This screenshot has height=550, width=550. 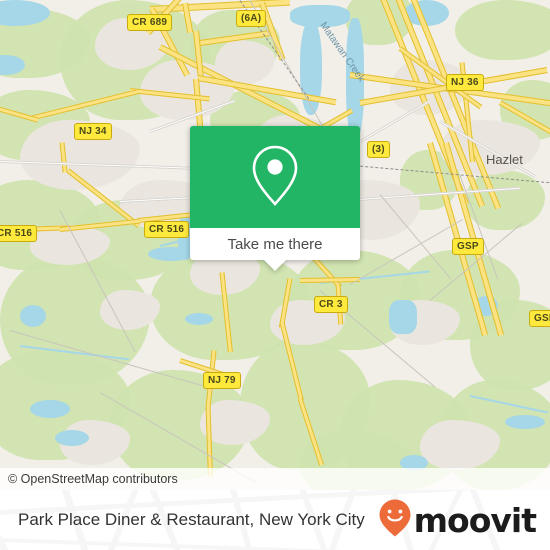 What do you see at coordinates (222, 380) in the screenshot?
I see `road-shield-nj-79: NJ 79` at bounding box center [222, 380].